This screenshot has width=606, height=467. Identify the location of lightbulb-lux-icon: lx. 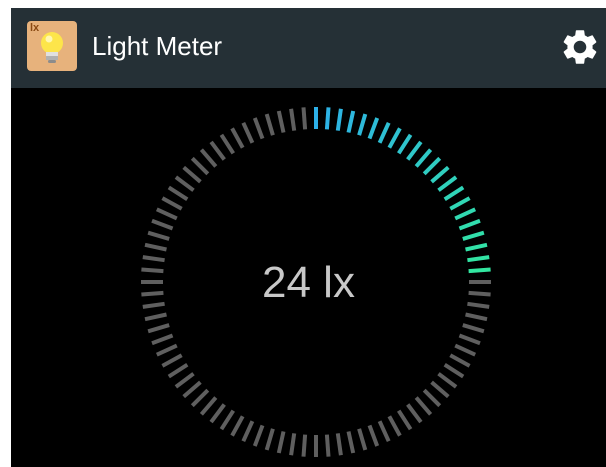
(52, 46).